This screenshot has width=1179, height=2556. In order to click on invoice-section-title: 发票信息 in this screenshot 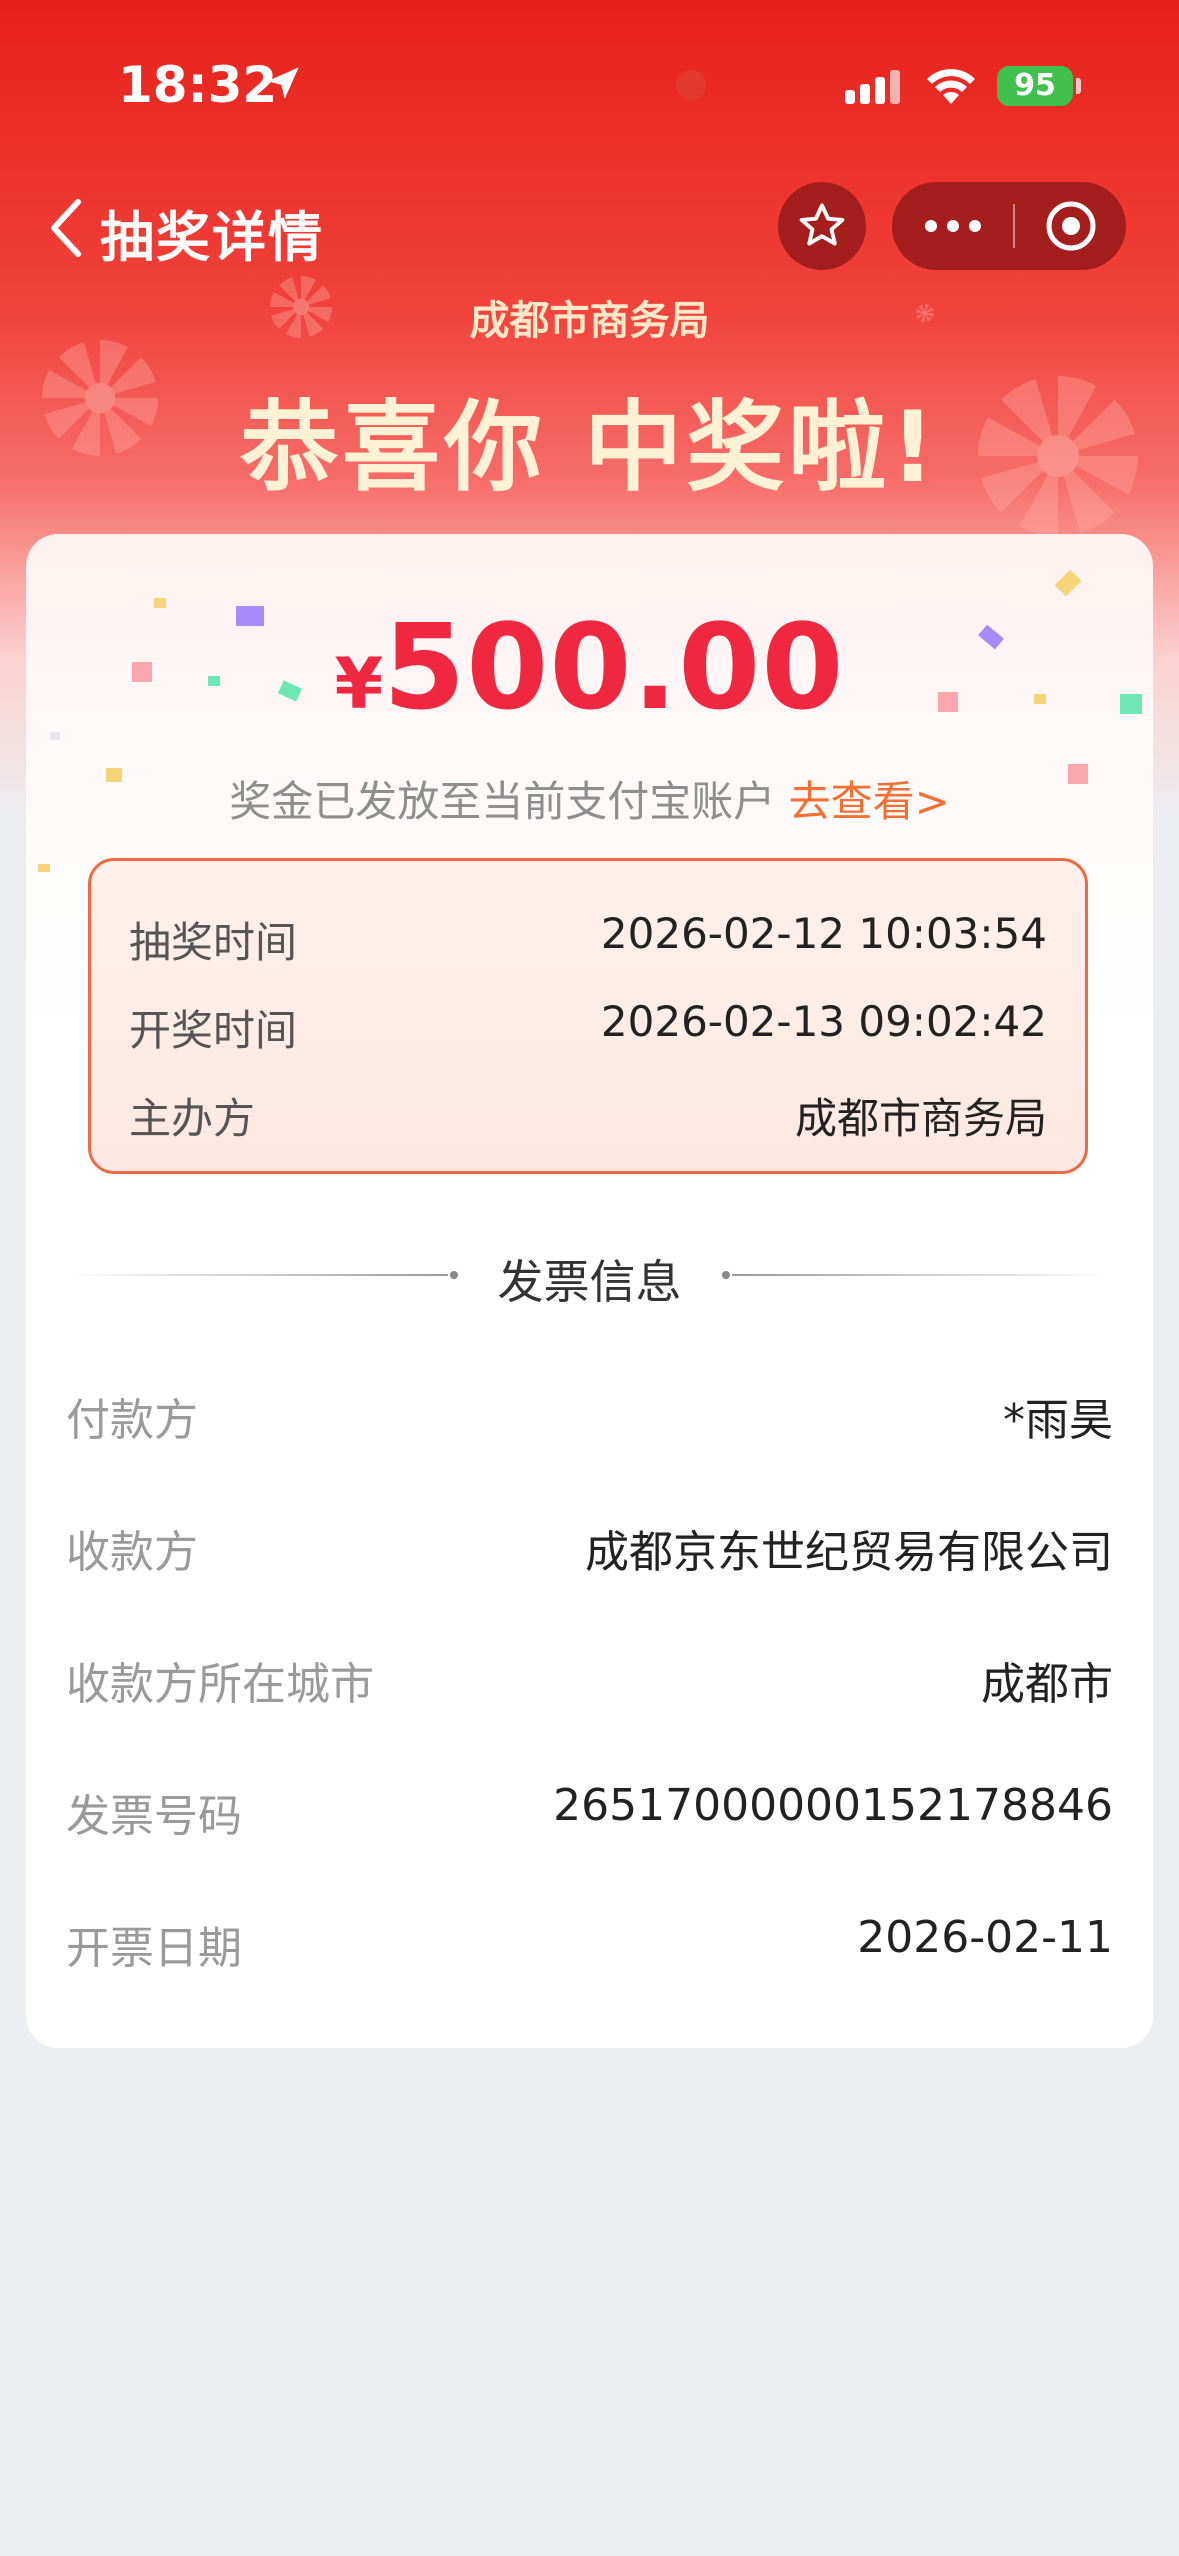, I will do `click(589, 1282)`.